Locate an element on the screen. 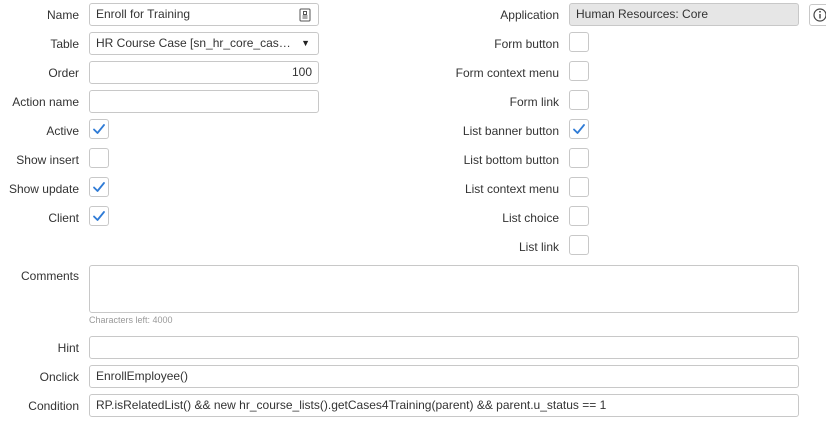 This screenshot has height=421, width=826. document-icon is located at coordinates (305, 16).